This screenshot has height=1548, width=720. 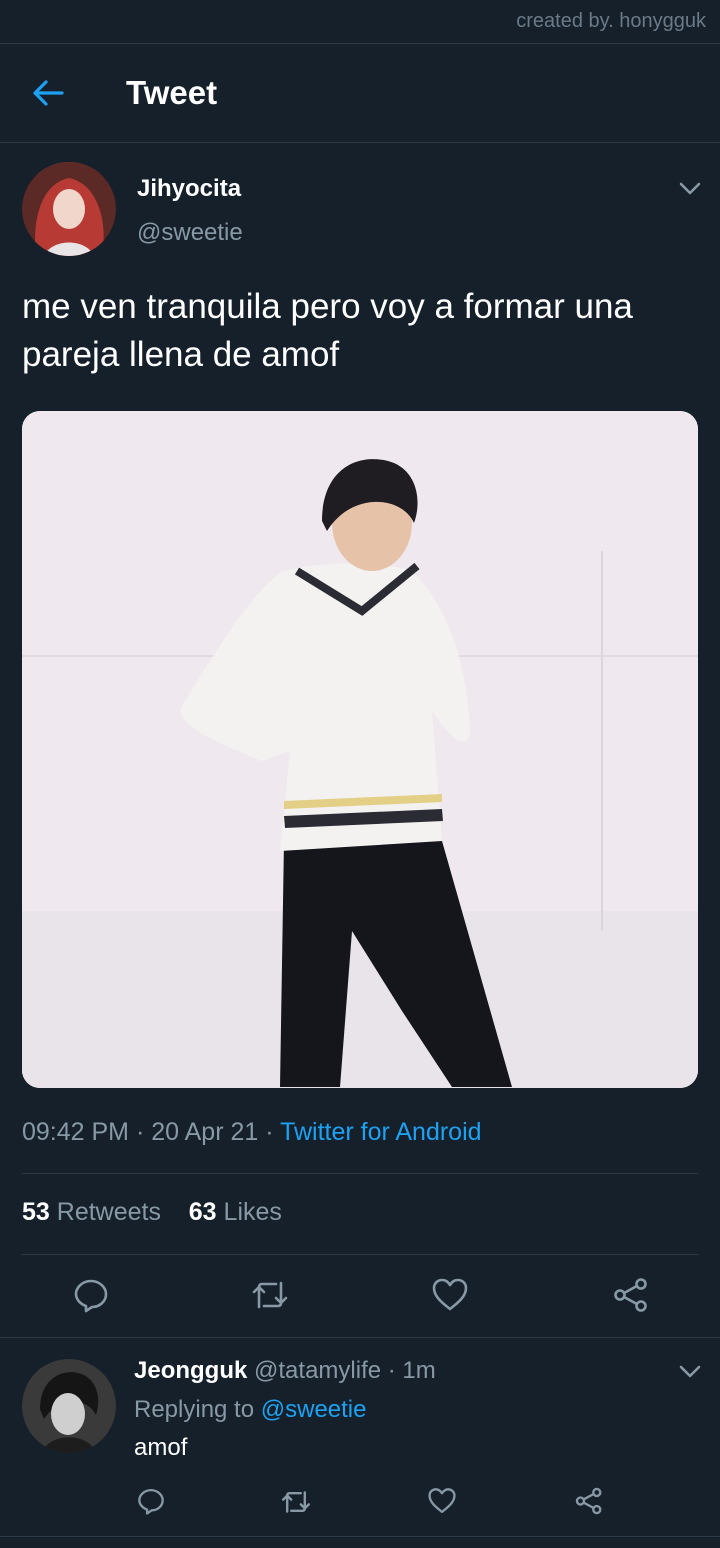 I want to click on avatar, so click(x=69, y=209).